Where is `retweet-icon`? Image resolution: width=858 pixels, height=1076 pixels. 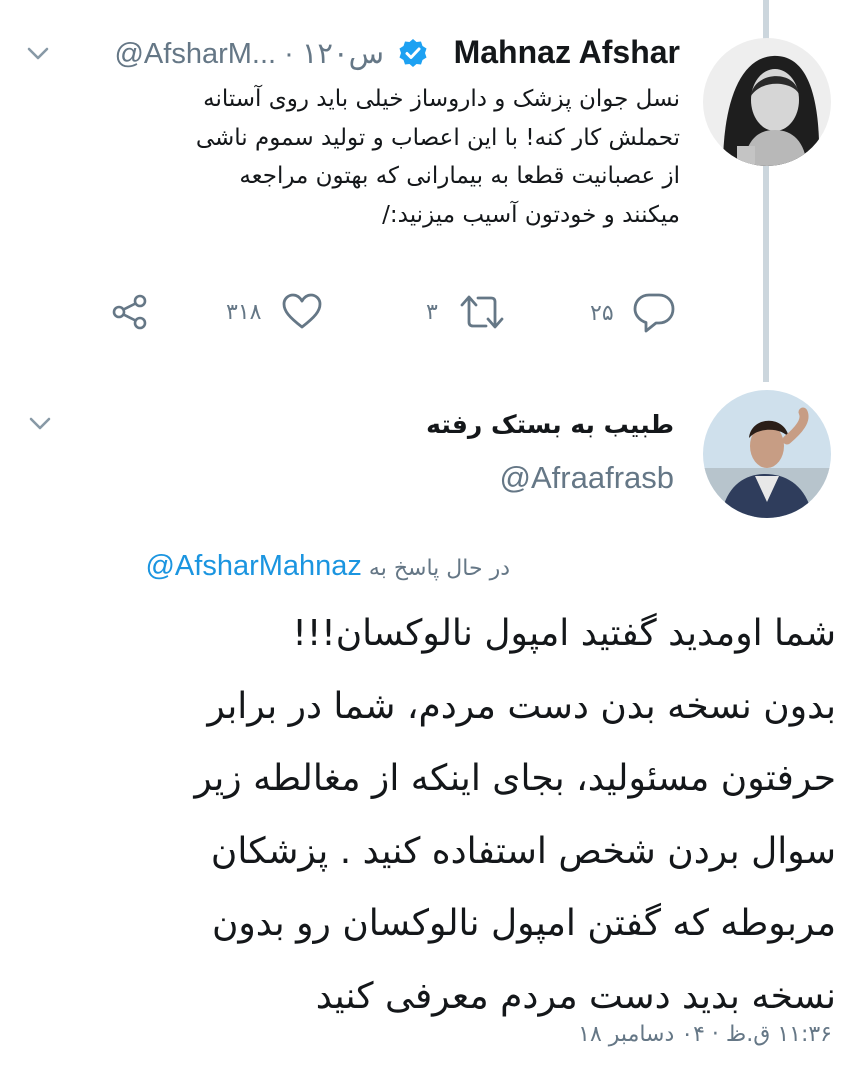
retweet-icon is located at coordinates (482, 312).